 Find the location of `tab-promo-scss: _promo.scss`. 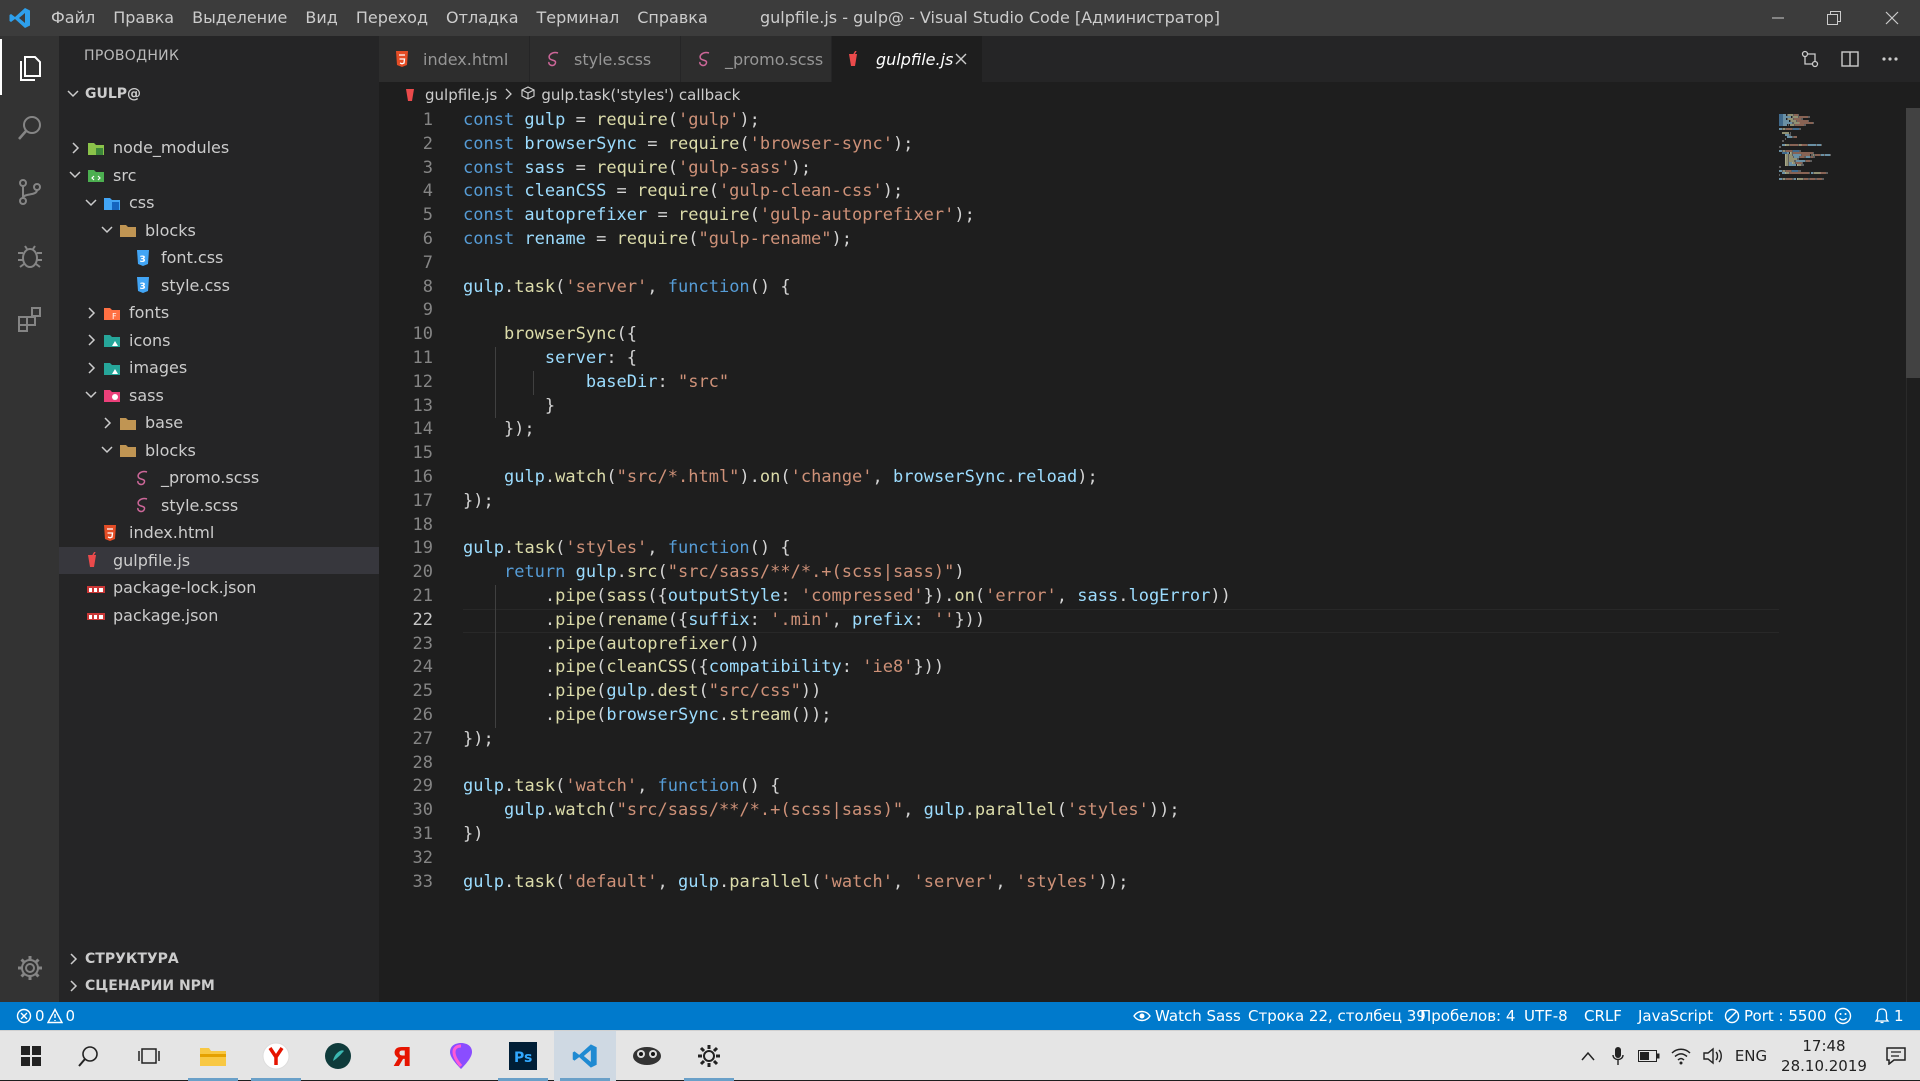

tab-promo-scss: _promo.scss is located at coordinates (756, 59).